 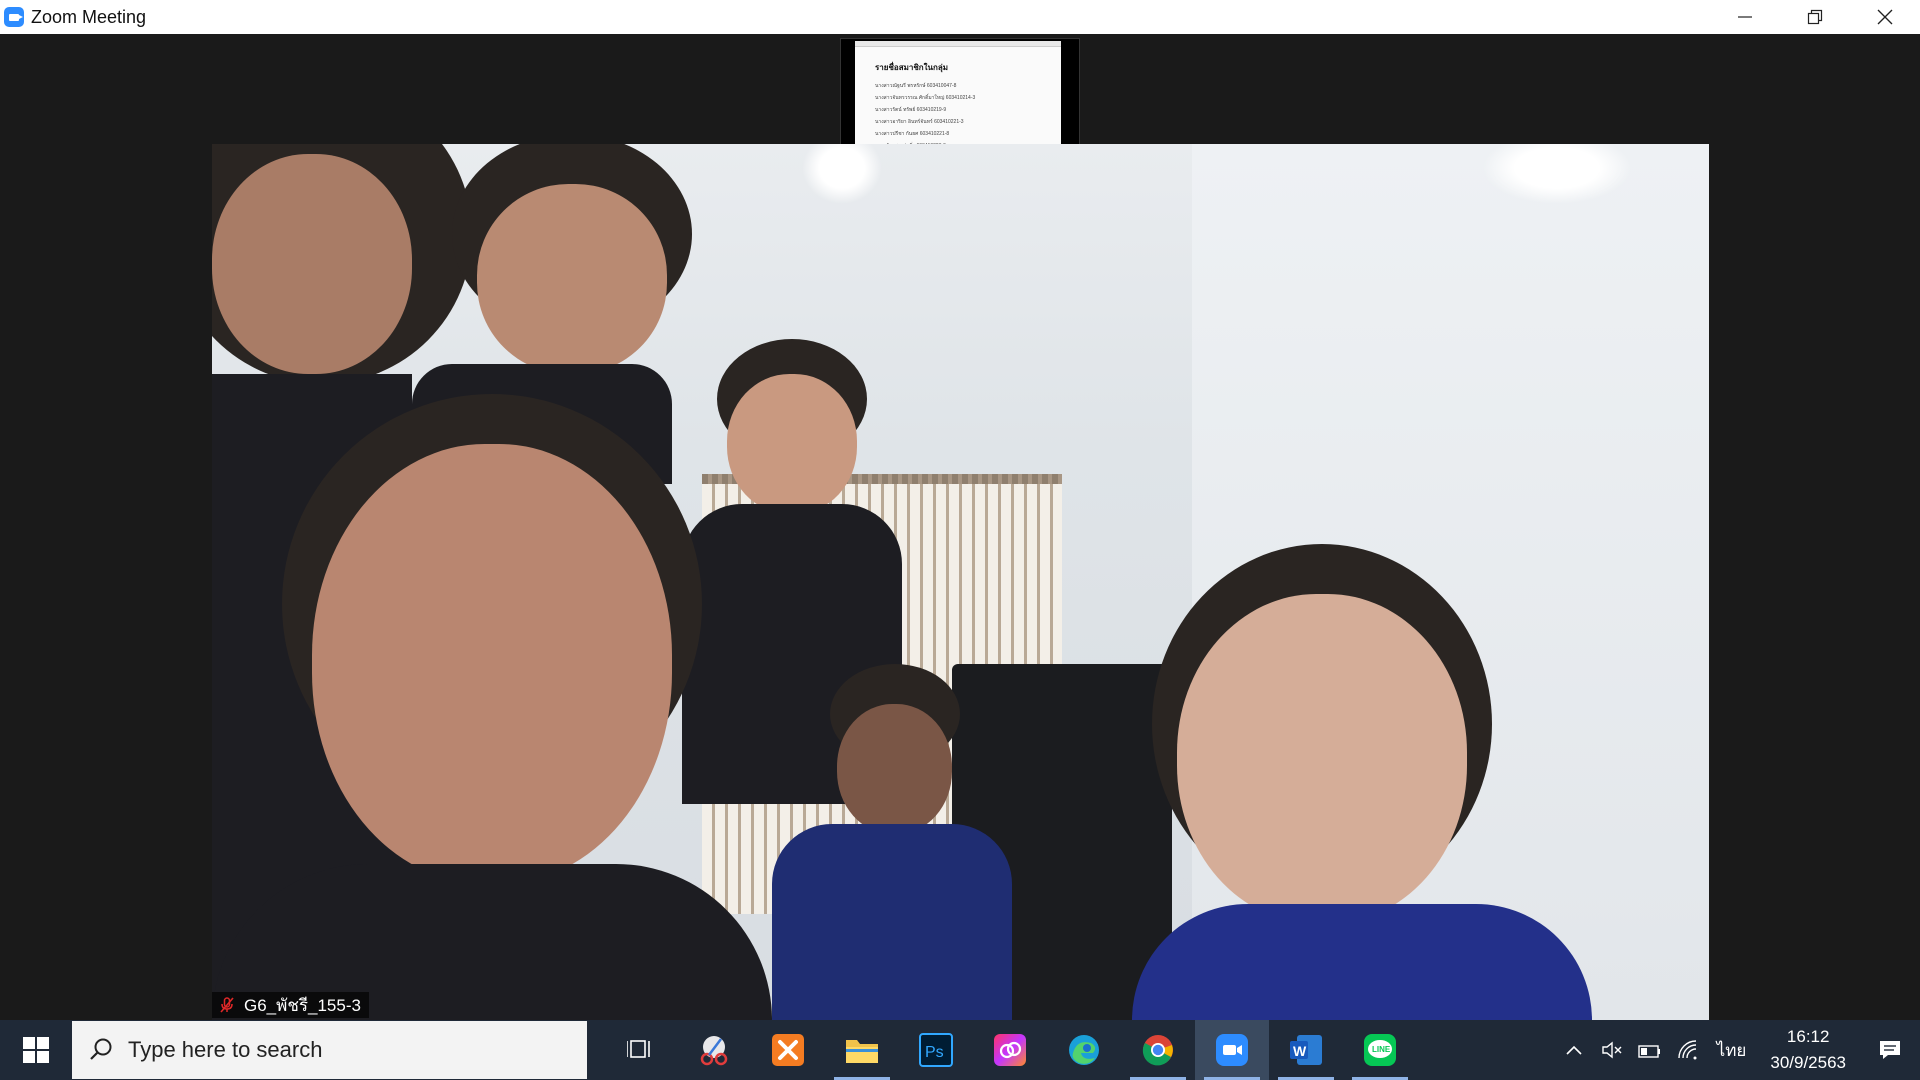 I want to click on line-icon: LINE, so click(x=1380, y=1050).